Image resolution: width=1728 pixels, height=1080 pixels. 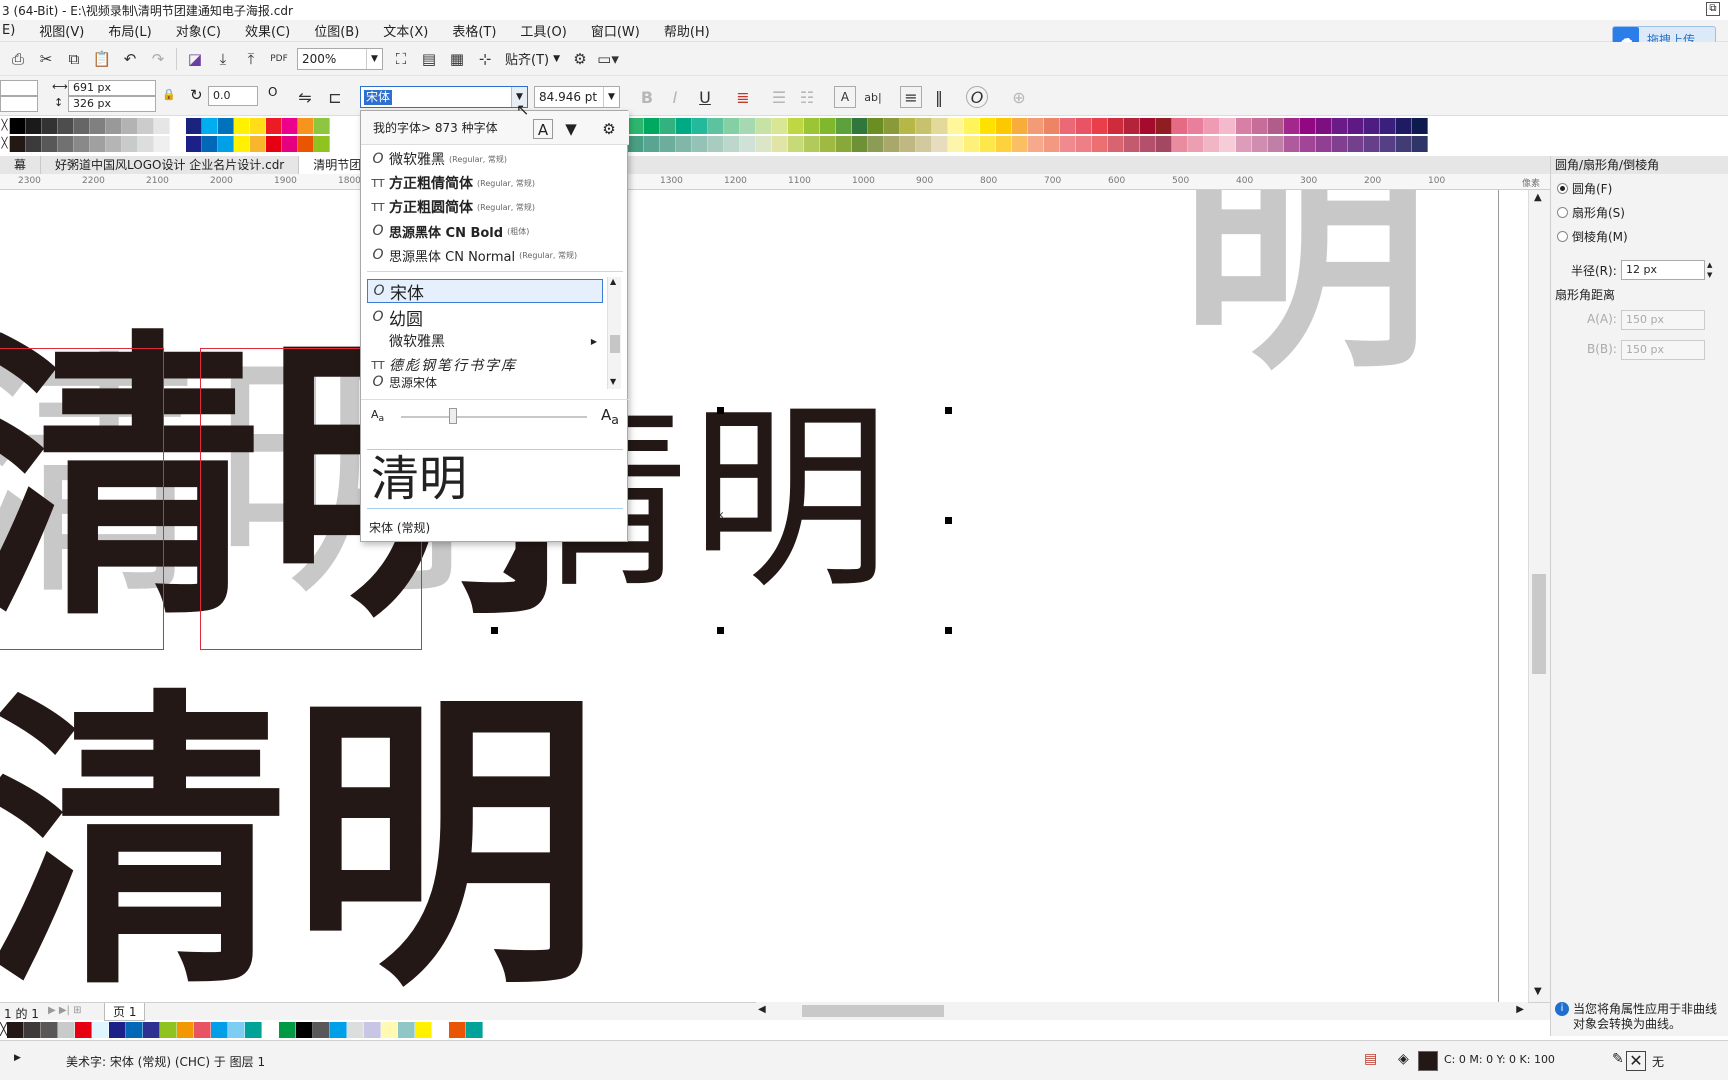 What do you see at coordinates (873, 97) in the screenshot?
I see `edit-text-icon: ab|` at bounding box center [873, 97].